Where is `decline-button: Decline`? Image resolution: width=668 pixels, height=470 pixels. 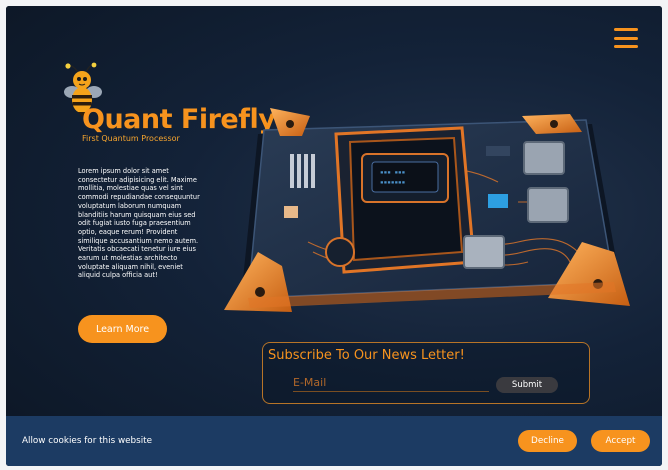 decline-button: Decline is located at coordinates (547, 441).